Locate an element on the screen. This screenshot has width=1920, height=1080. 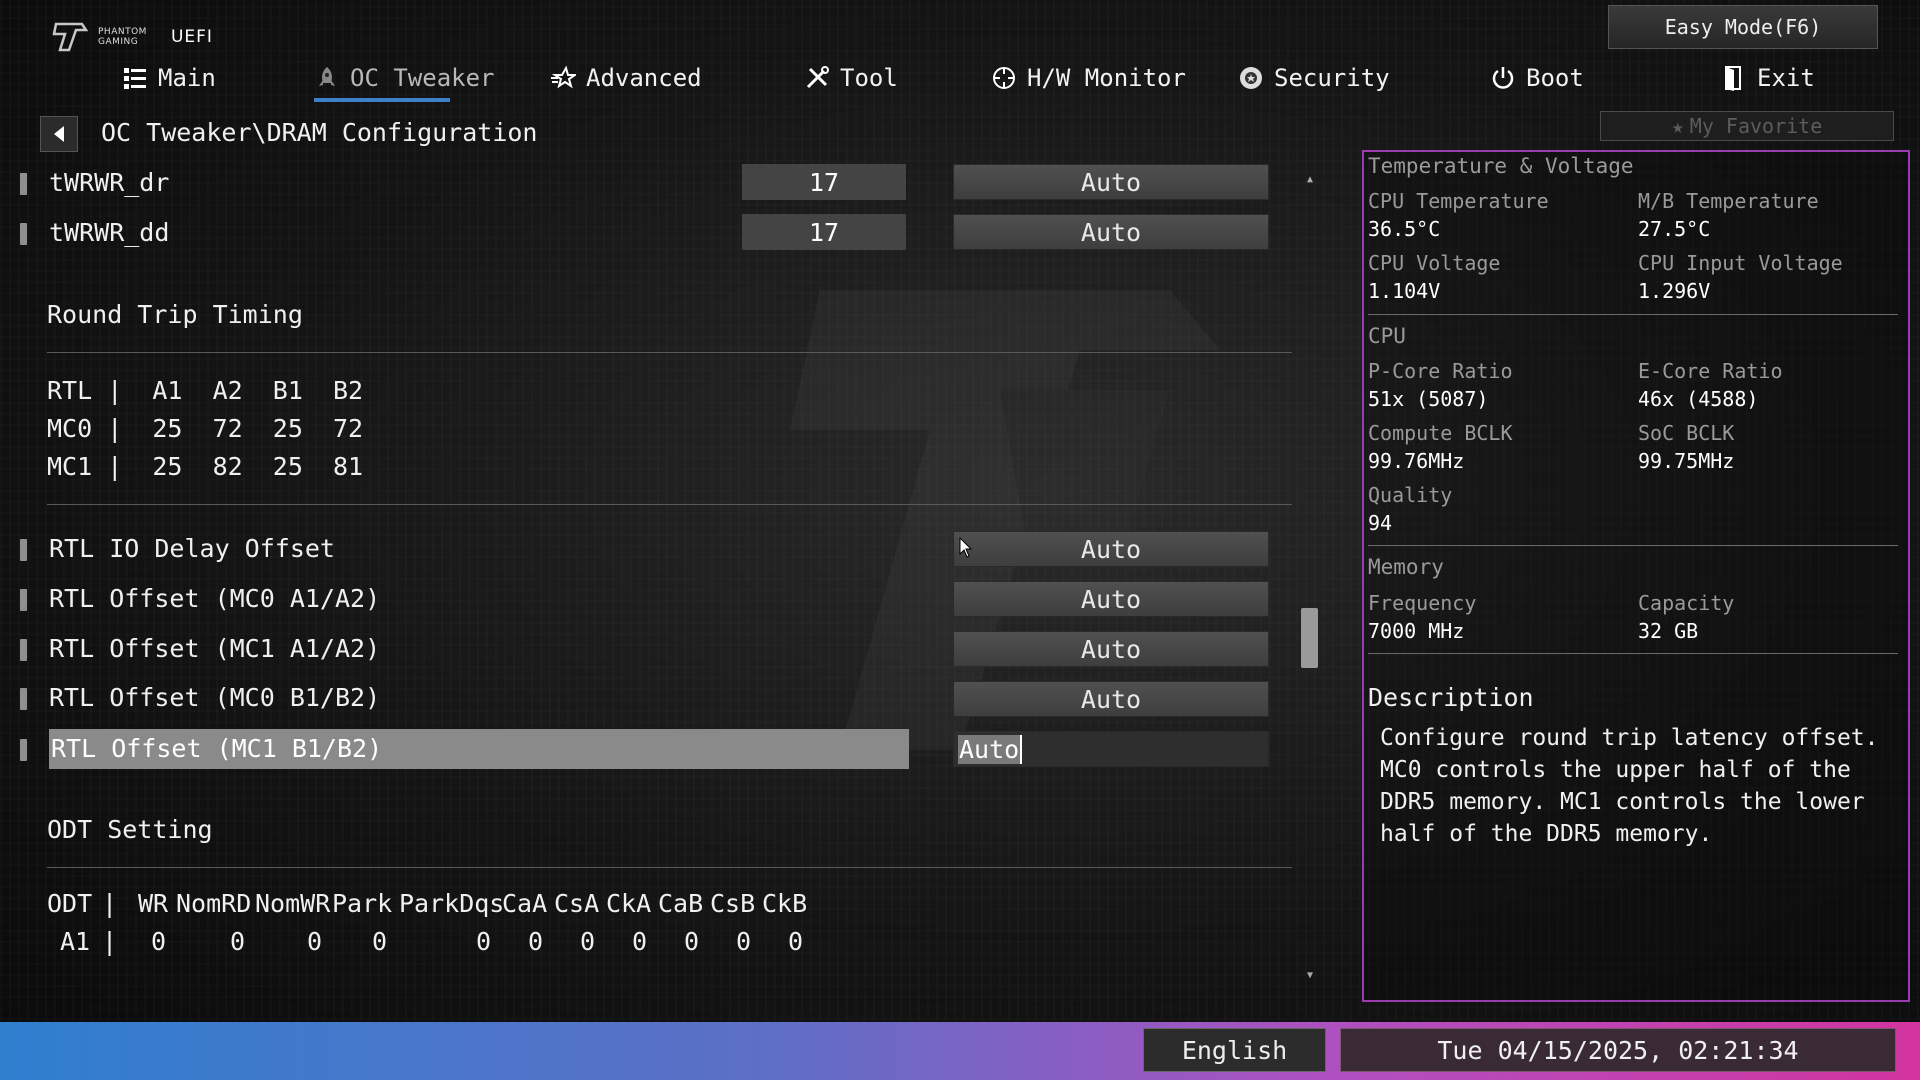
setting-label: RTL Offset (MC0 B1/B2) is located at coordinates (215, 697).